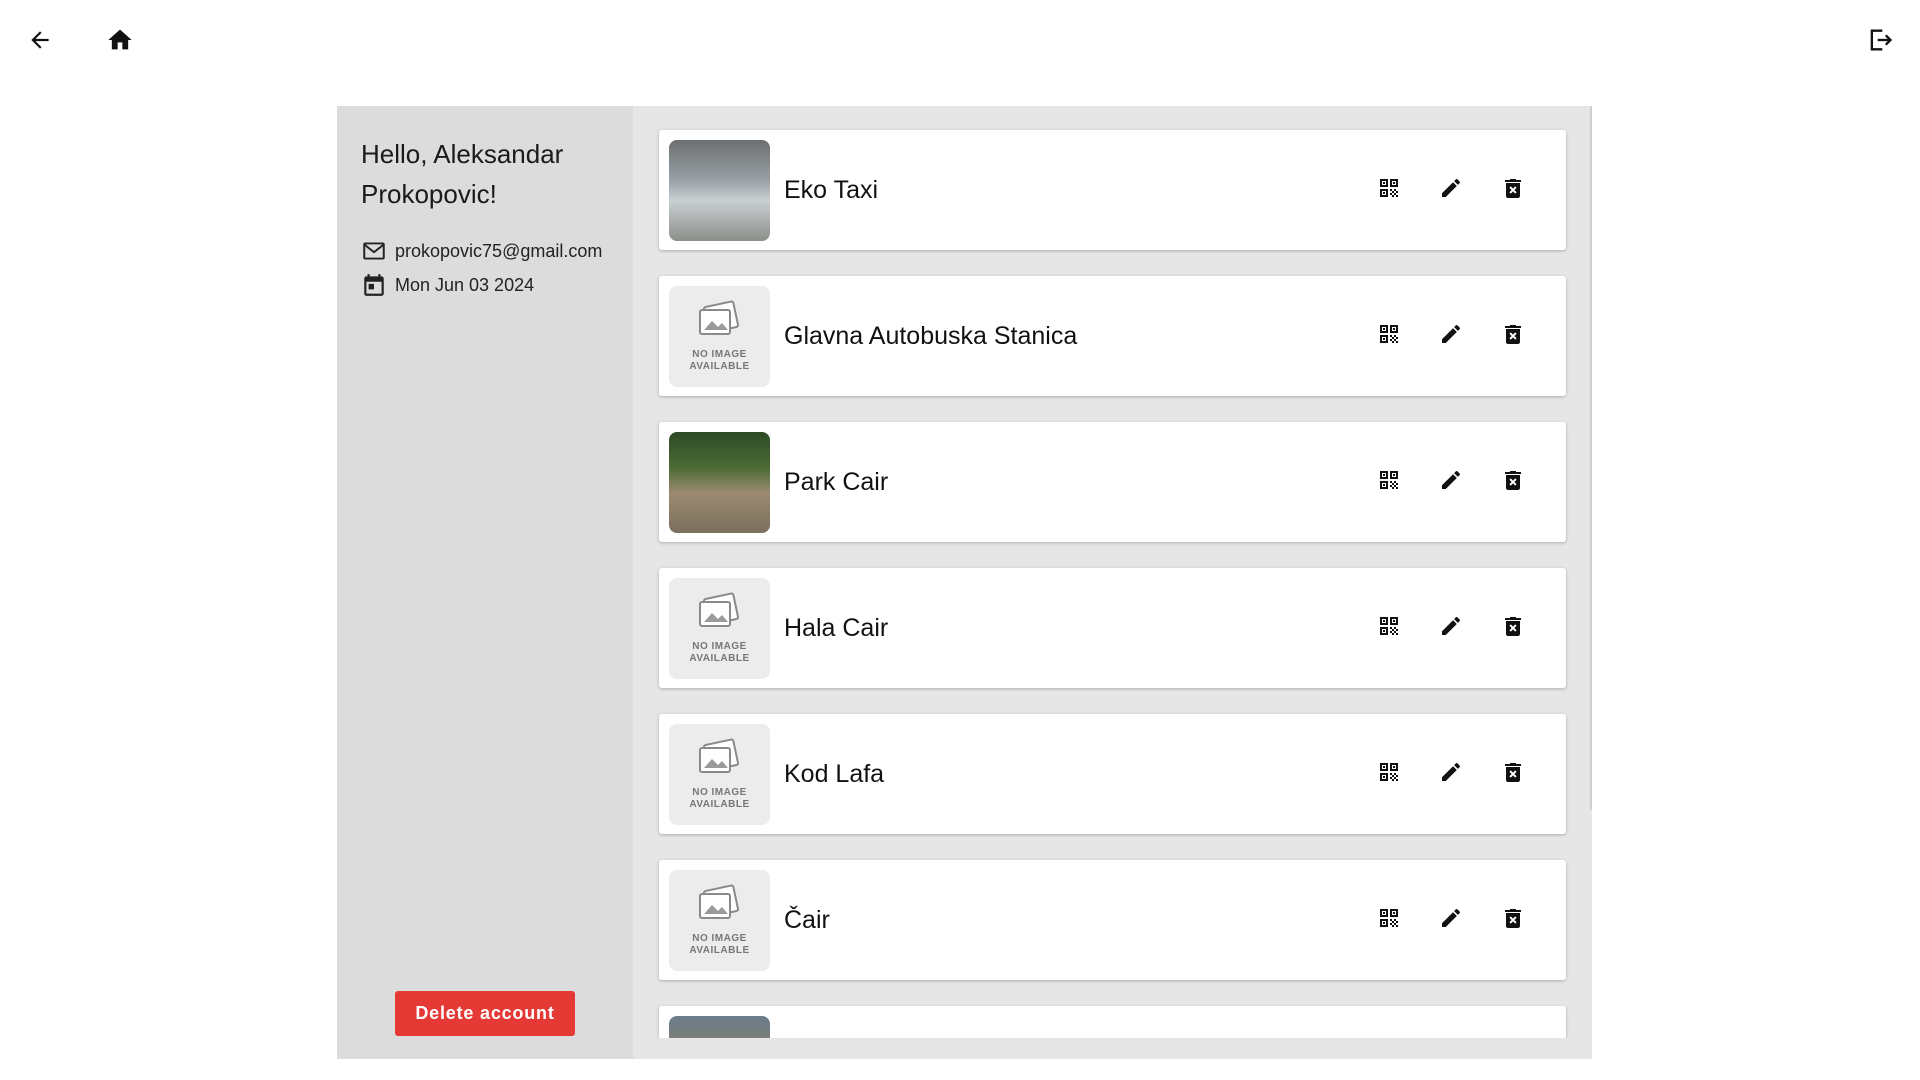  I want to click on place-card: Park Cair, so click(1112, 482).